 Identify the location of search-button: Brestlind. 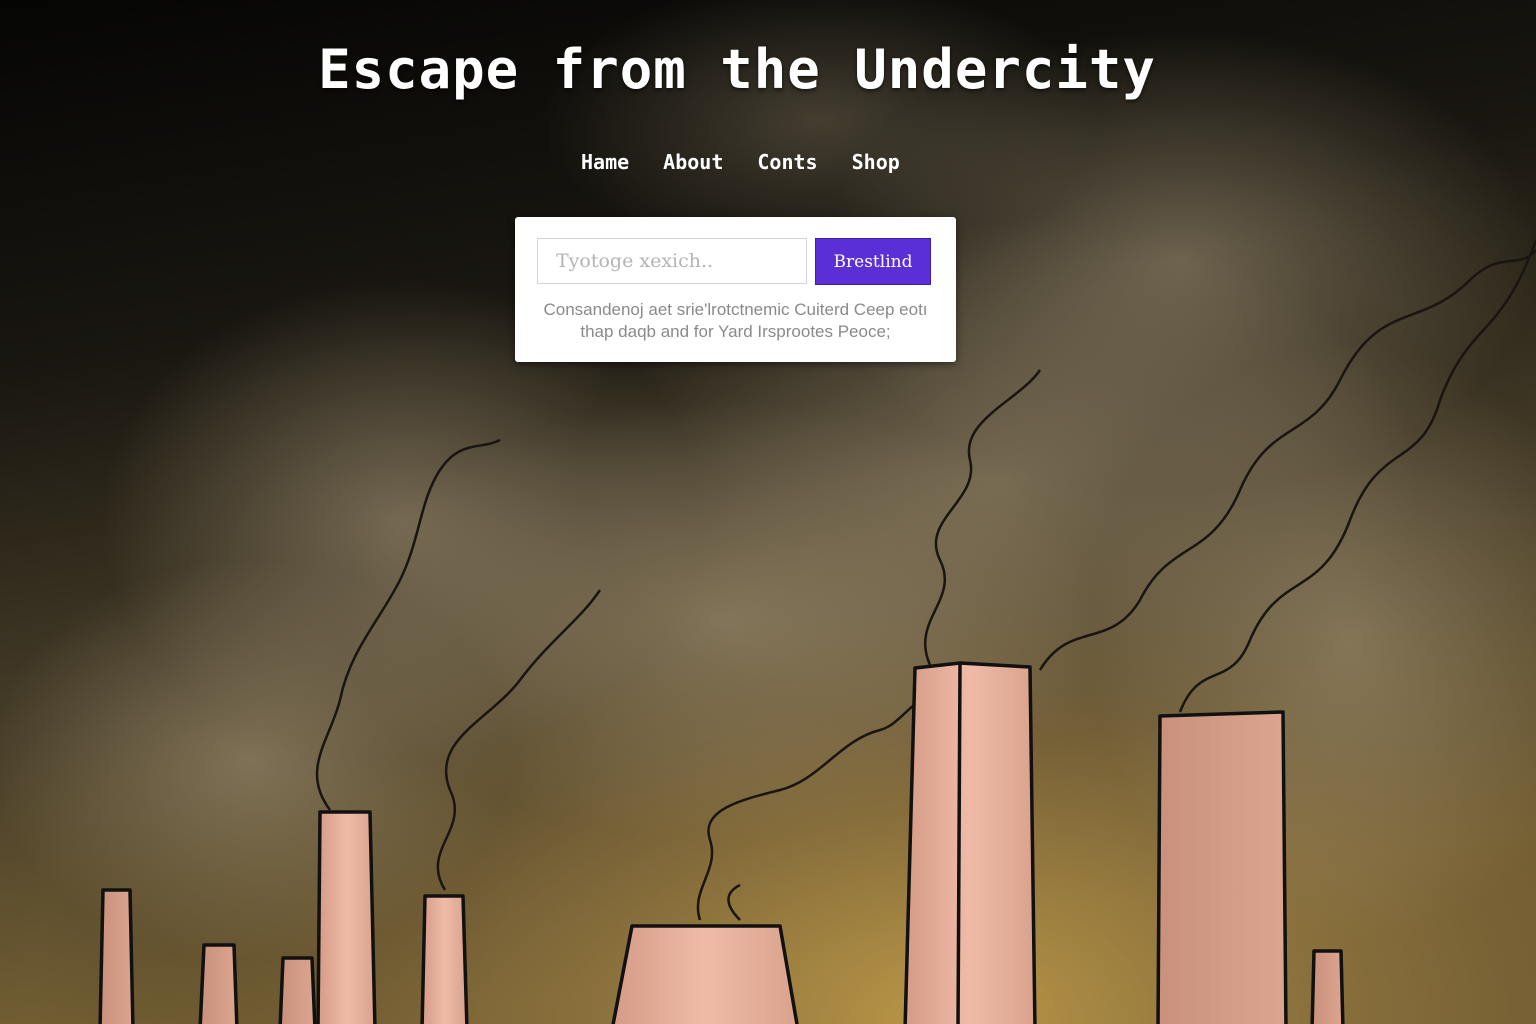
(873, 261).